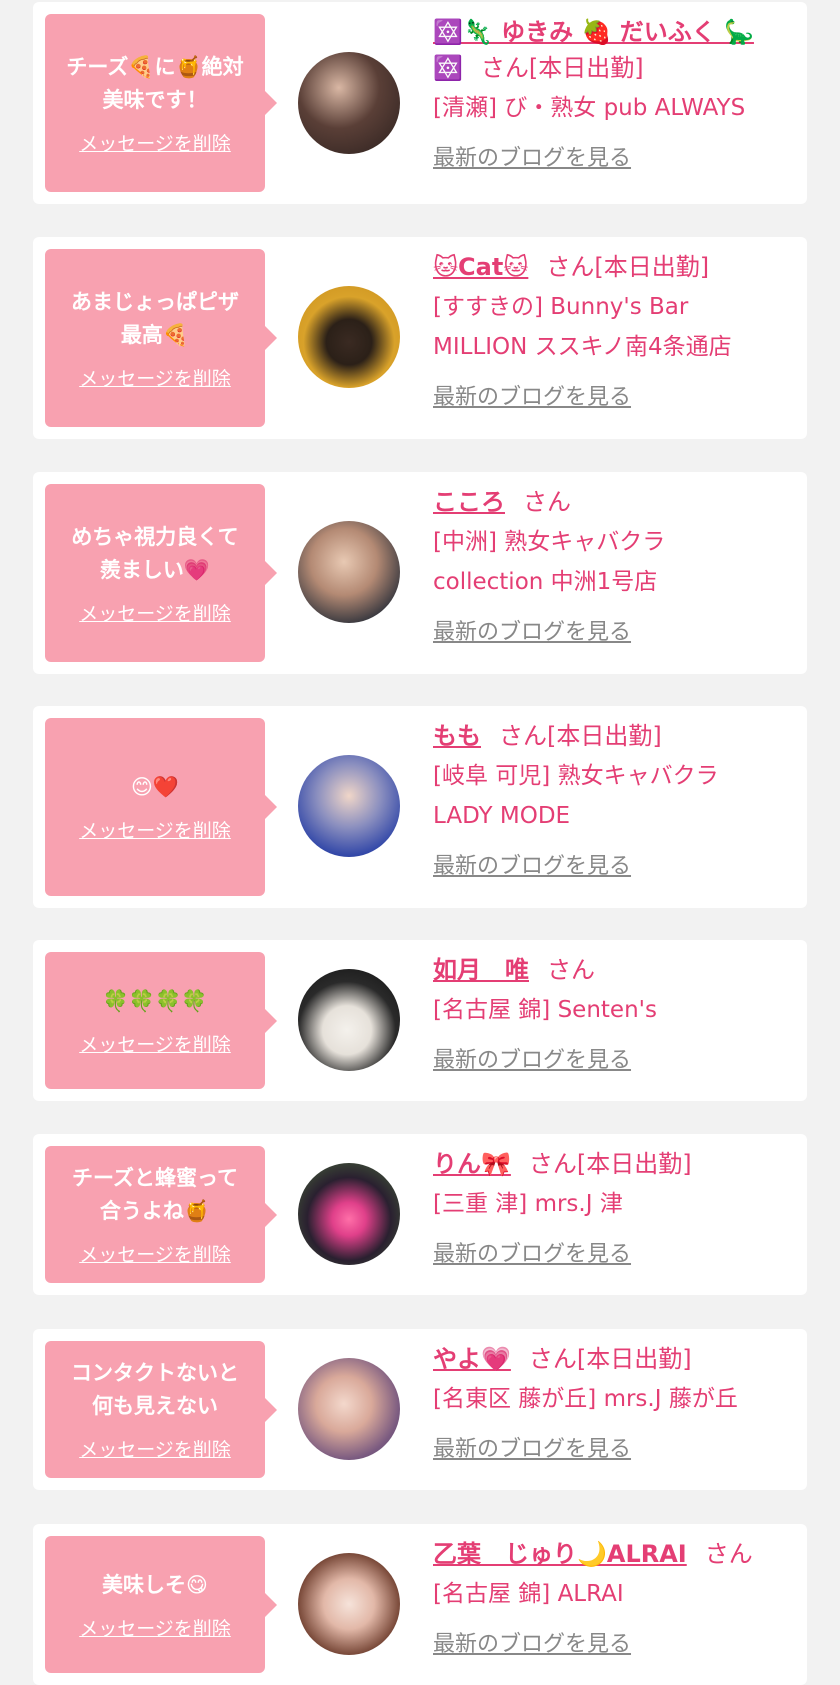 This screenshot has width=840, height=1685. What do you see at coordinates (560, 1554) in the screenshot?
I see `cast-name-link: 乙葉 じゅり🌙ALRAI` at bounding box center [560, 1554].